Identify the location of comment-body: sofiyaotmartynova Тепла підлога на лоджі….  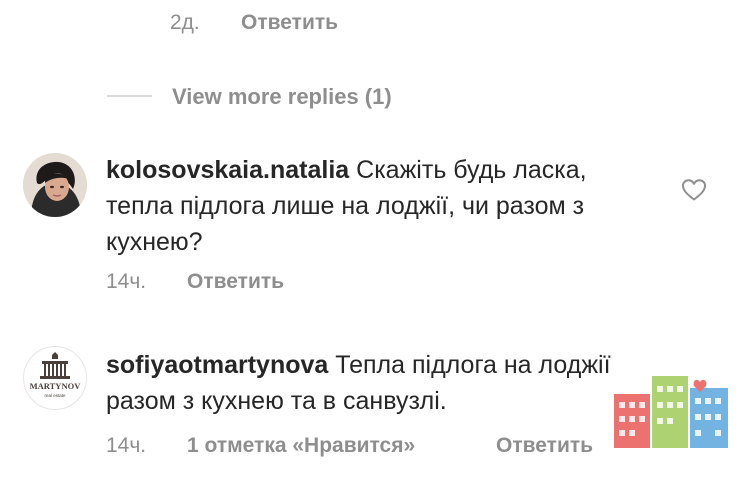
(366, 383).